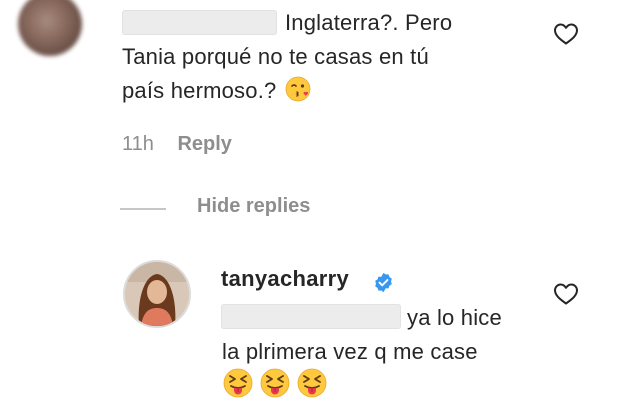 The image size is (621, 411). What do you see at coordinates (454, 317) in the screenshot?
I see `reply-line-1: ya lo hice` at bounding box center [454, 317].